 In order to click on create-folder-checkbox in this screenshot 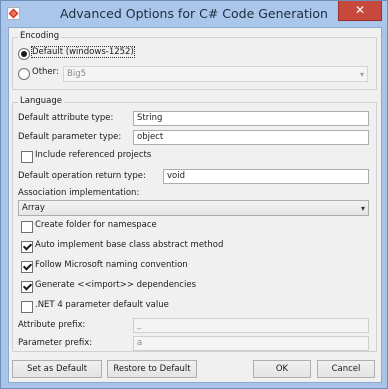, I will do `click(27, 227)`.